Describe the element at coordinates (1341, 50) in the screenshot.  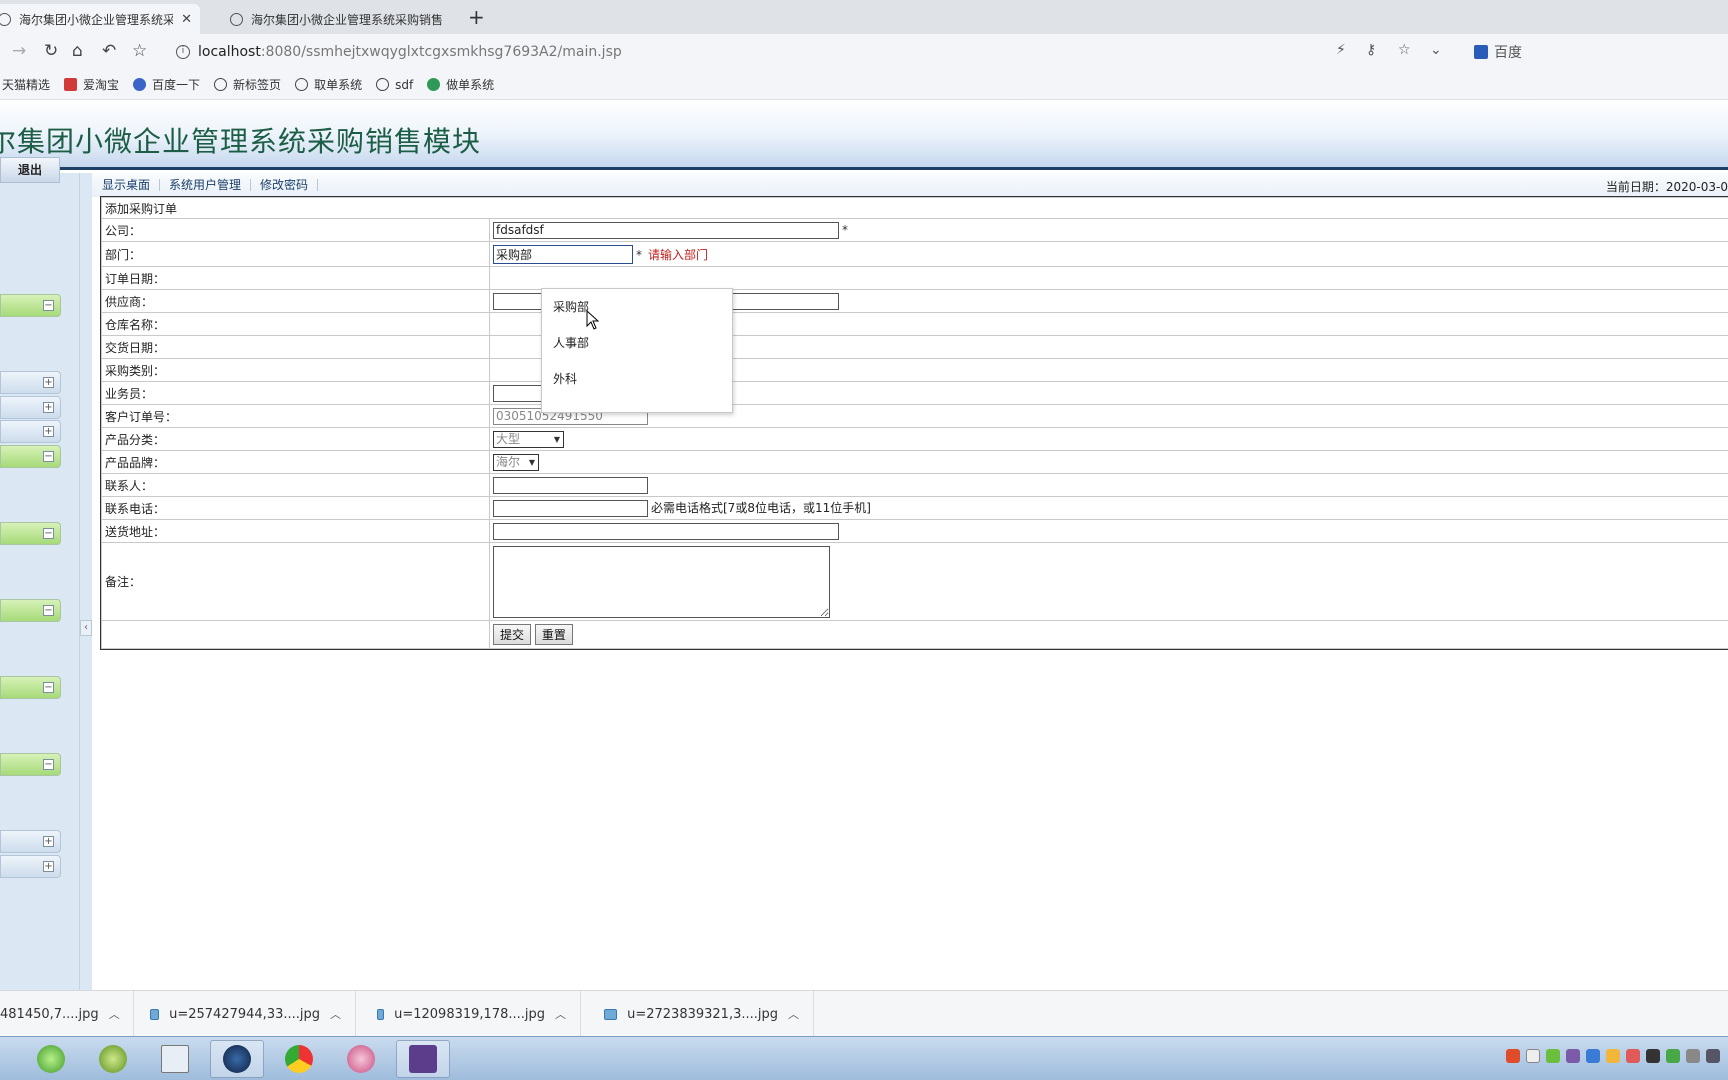
I see `lightning-icon: ⚡` at that location.